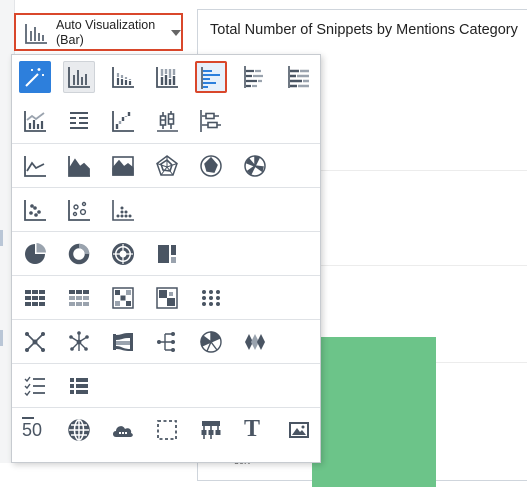 The width and height of the screenshot is (527, 487). I want to click on map-icon, so click(79, 430).